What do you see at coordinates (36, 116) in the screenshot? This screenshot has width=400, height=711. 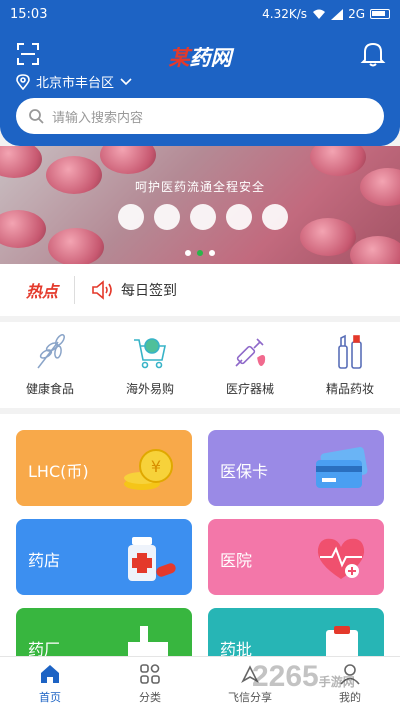 I see `search-icon` at bounding box center [36, 116].